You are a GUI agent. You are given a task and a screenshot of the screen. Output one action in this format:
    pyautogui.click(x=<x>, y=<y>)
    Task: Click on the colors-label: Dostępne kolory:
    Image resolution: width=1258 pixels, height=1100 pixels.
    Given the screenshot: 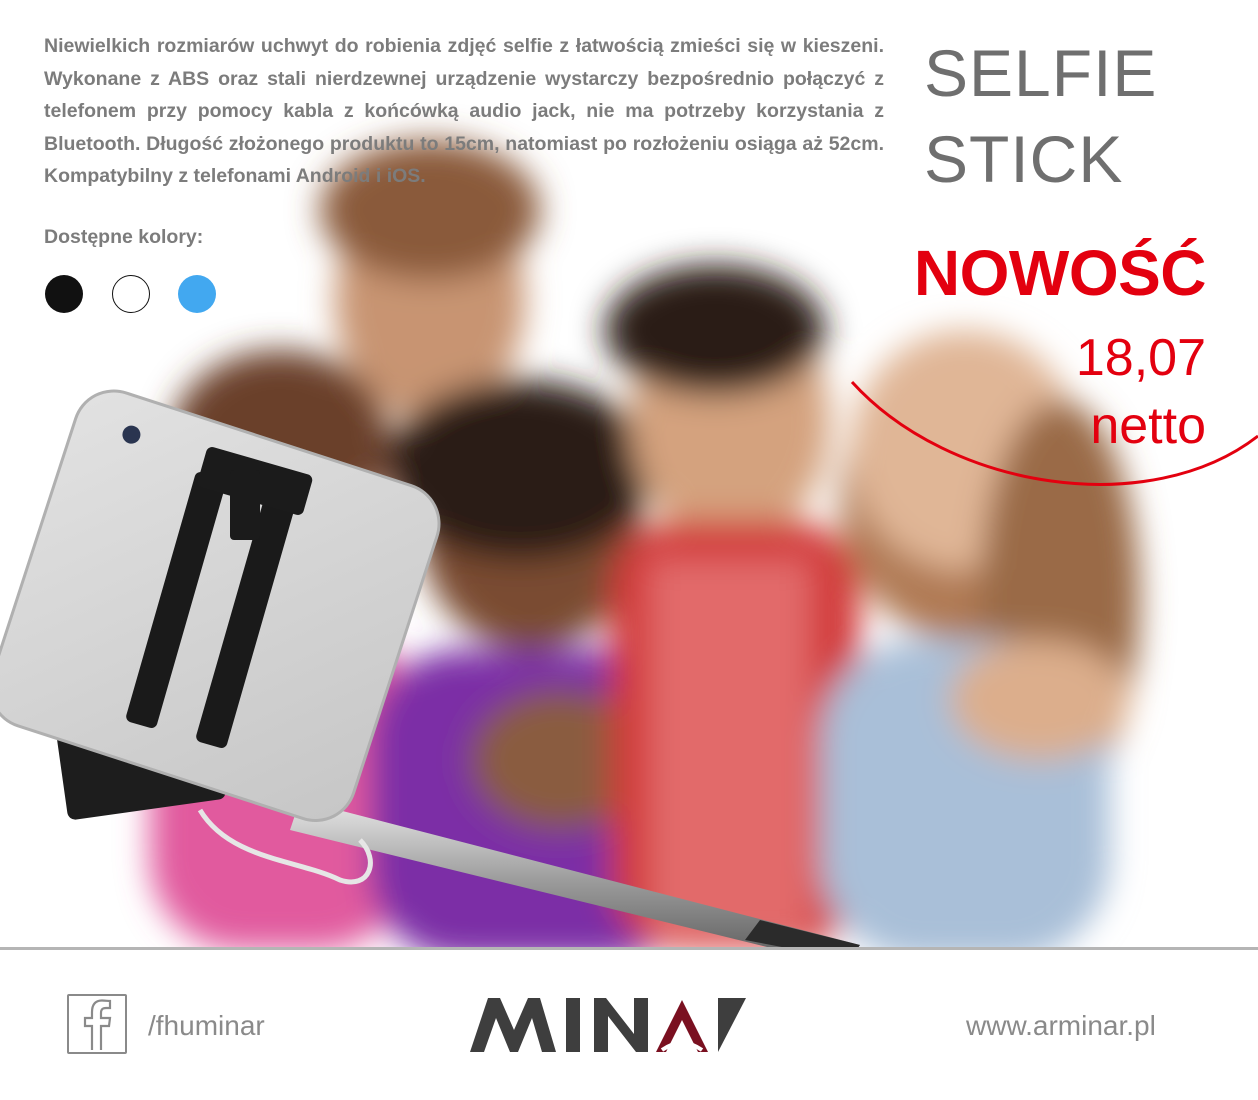 What is the action you would take?
    pyautogui.click(x=124, y=237)
    